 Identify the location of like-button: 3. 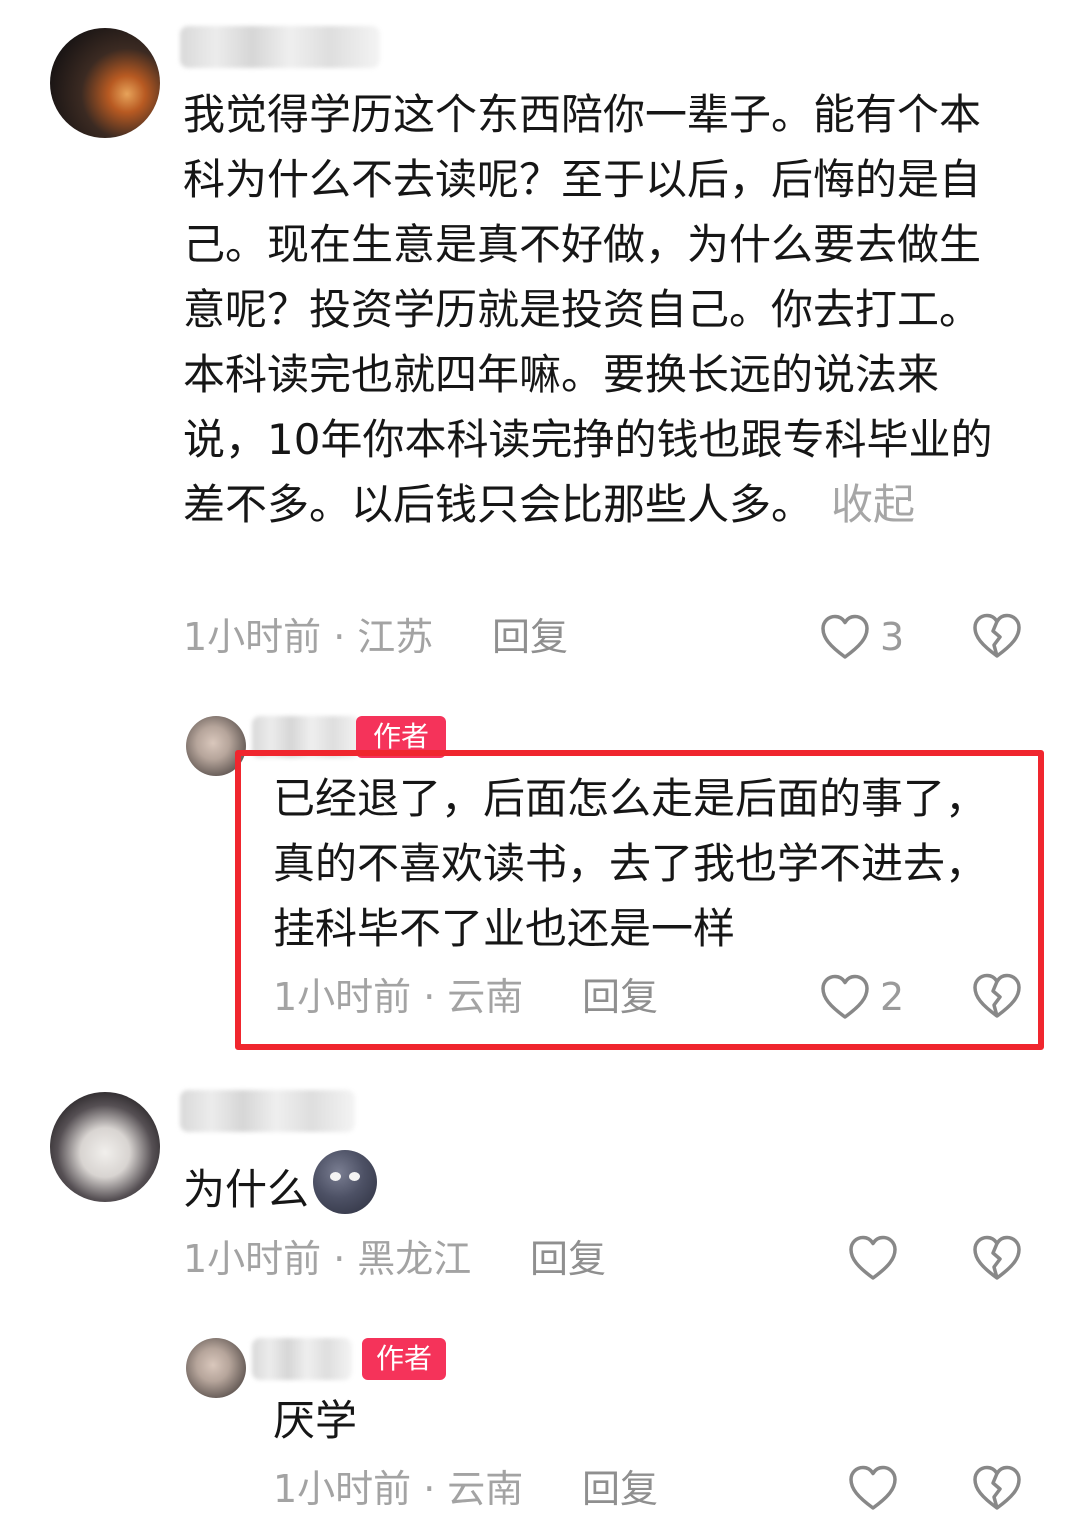
(862, 637).